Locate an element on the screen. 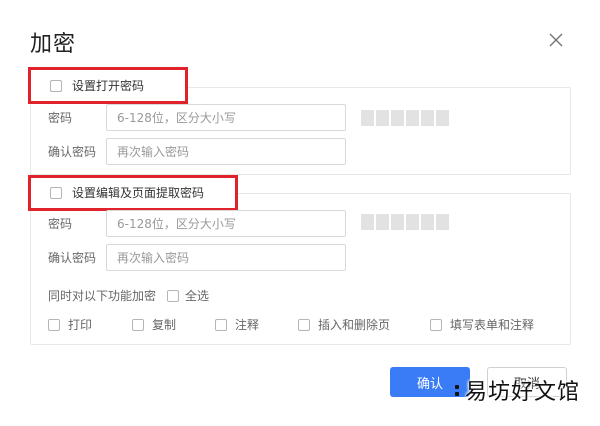 Image resolution: width=600 pixels, height=426 pixels. comment-label: 注释 is located at coordinates (247, 325).